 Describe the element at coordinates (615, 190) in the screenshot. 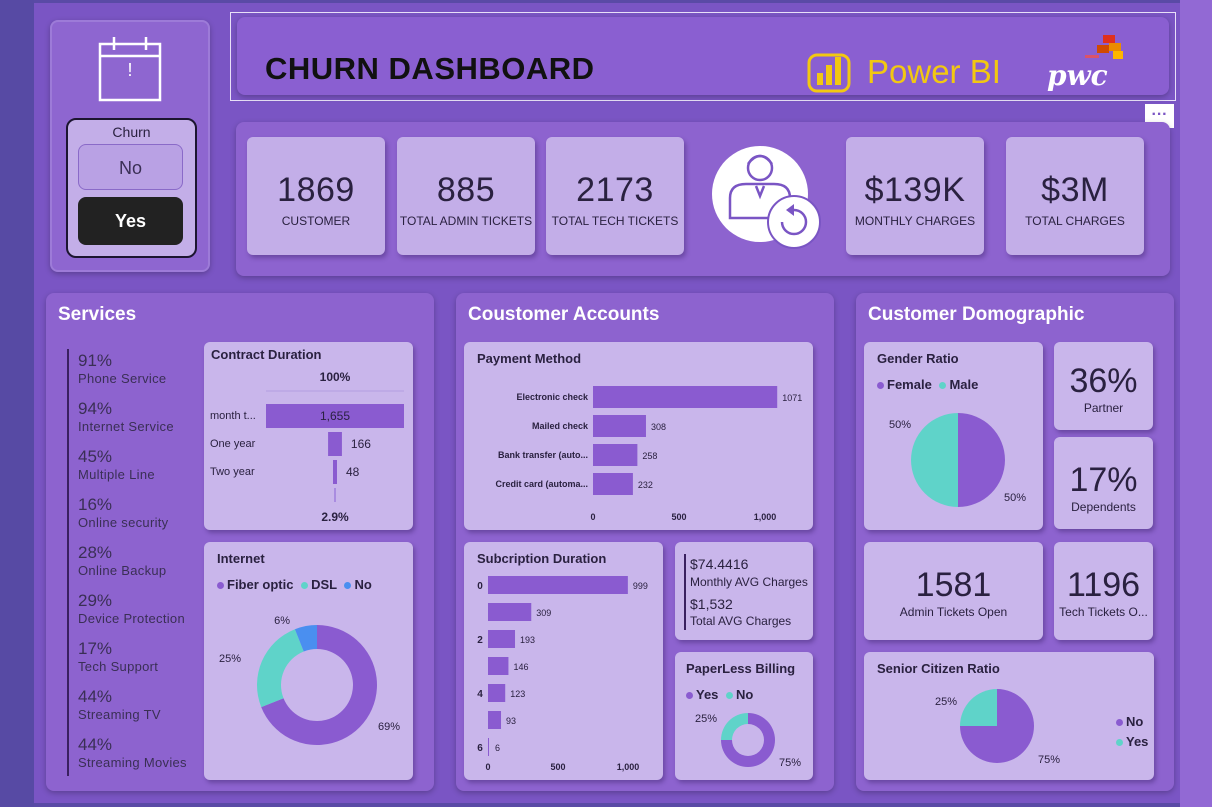

I see `kpi-tech-value: 2173` at that location.